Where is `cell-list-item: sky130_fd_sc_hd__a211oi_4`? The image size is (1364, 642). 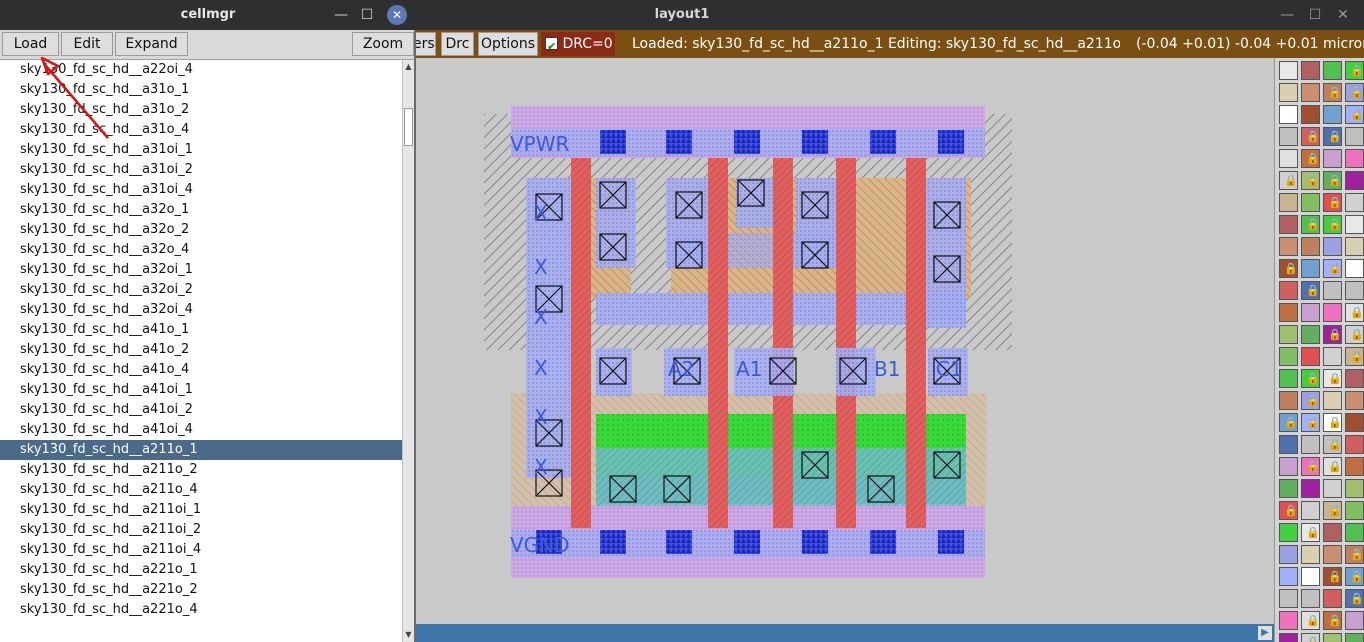
cell-list-item: sky130_fd_sc_hd__a211oi_4 is located at coordinates (201, 550).